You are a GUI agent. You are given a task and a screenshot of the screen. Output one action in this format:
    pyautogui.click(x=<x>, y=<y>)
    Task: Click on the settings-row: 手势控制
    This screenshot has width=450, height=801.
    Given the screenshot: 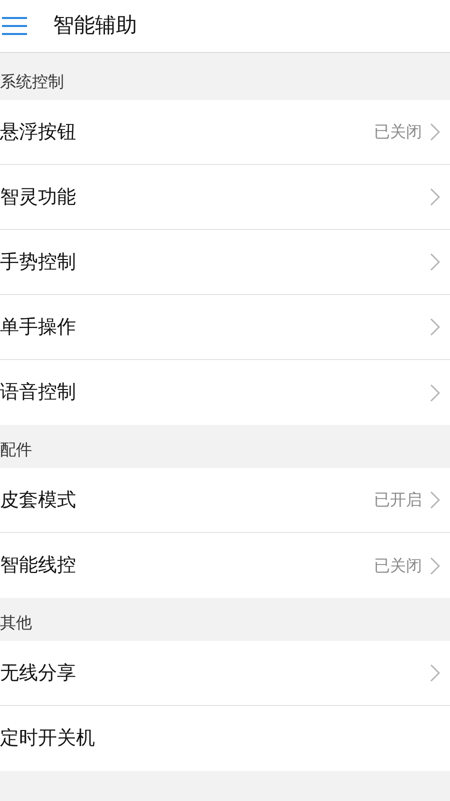 What is the action you would take?
    pyautogui.click(x=225, y=262)
    